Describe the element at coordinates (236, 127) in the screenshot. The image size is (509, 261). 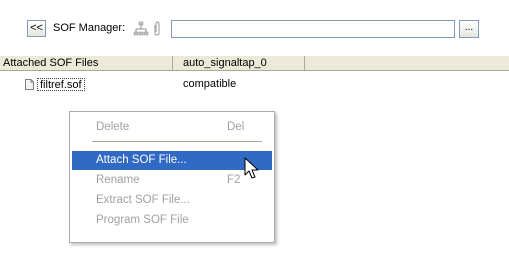
I see `menu-item-shortcut: Del` at that location.